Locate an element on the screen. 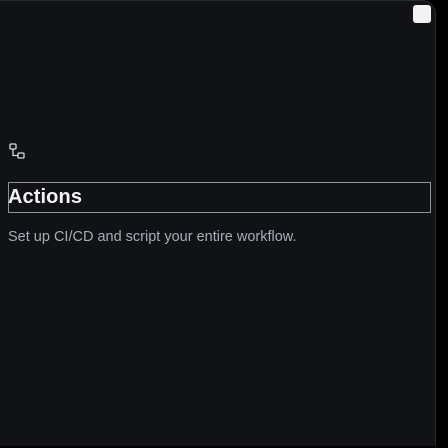 This screenshot has height=448, width=448. workflow-icon is located at coordinates (17, 151).